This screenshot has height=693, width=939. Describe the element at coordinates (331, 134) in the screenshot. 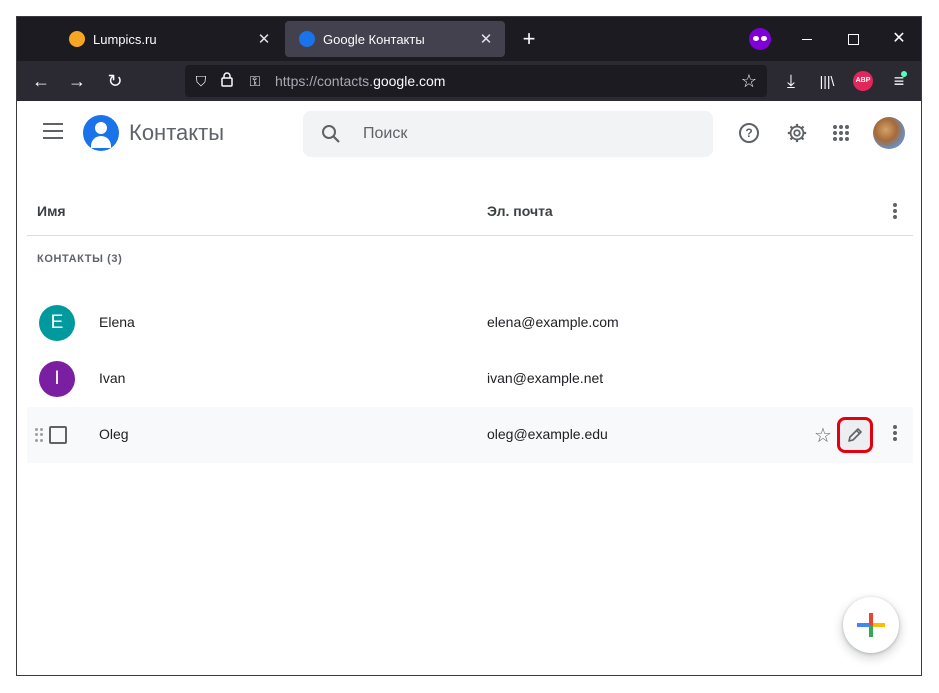

I see `search-icon` at that location.